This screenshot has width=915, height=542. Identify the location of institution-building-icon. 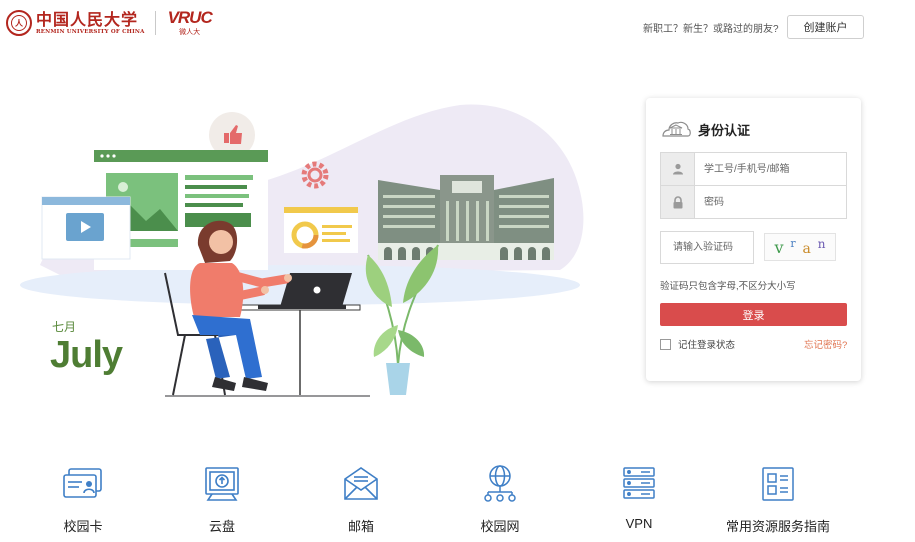
(676, 129).